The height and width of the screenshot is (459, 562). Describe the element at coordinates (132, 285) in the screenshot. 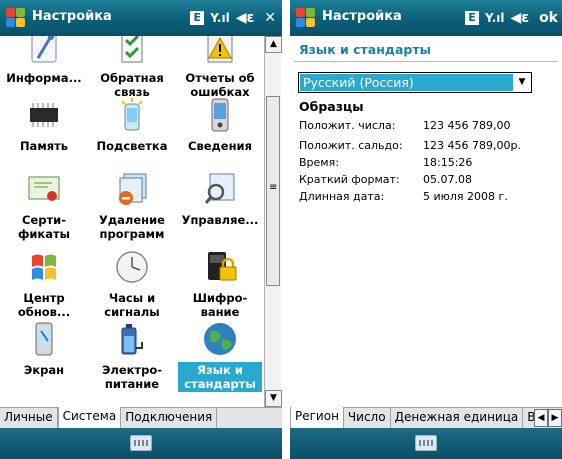

I see `settings-item: Часы и сигналы` at that location.